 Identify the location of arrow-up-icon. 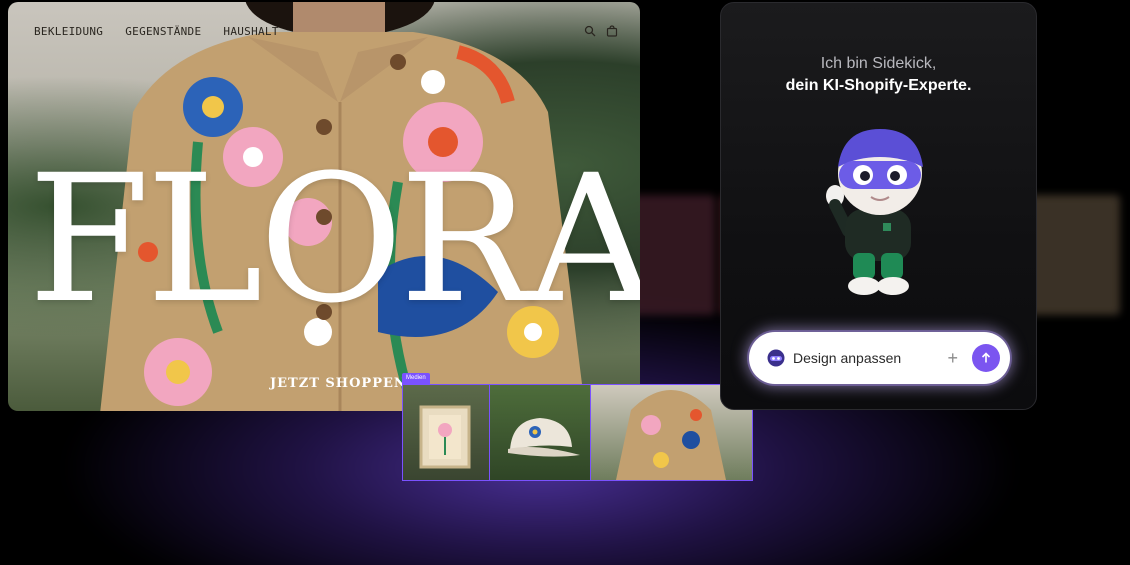
(986, 357).